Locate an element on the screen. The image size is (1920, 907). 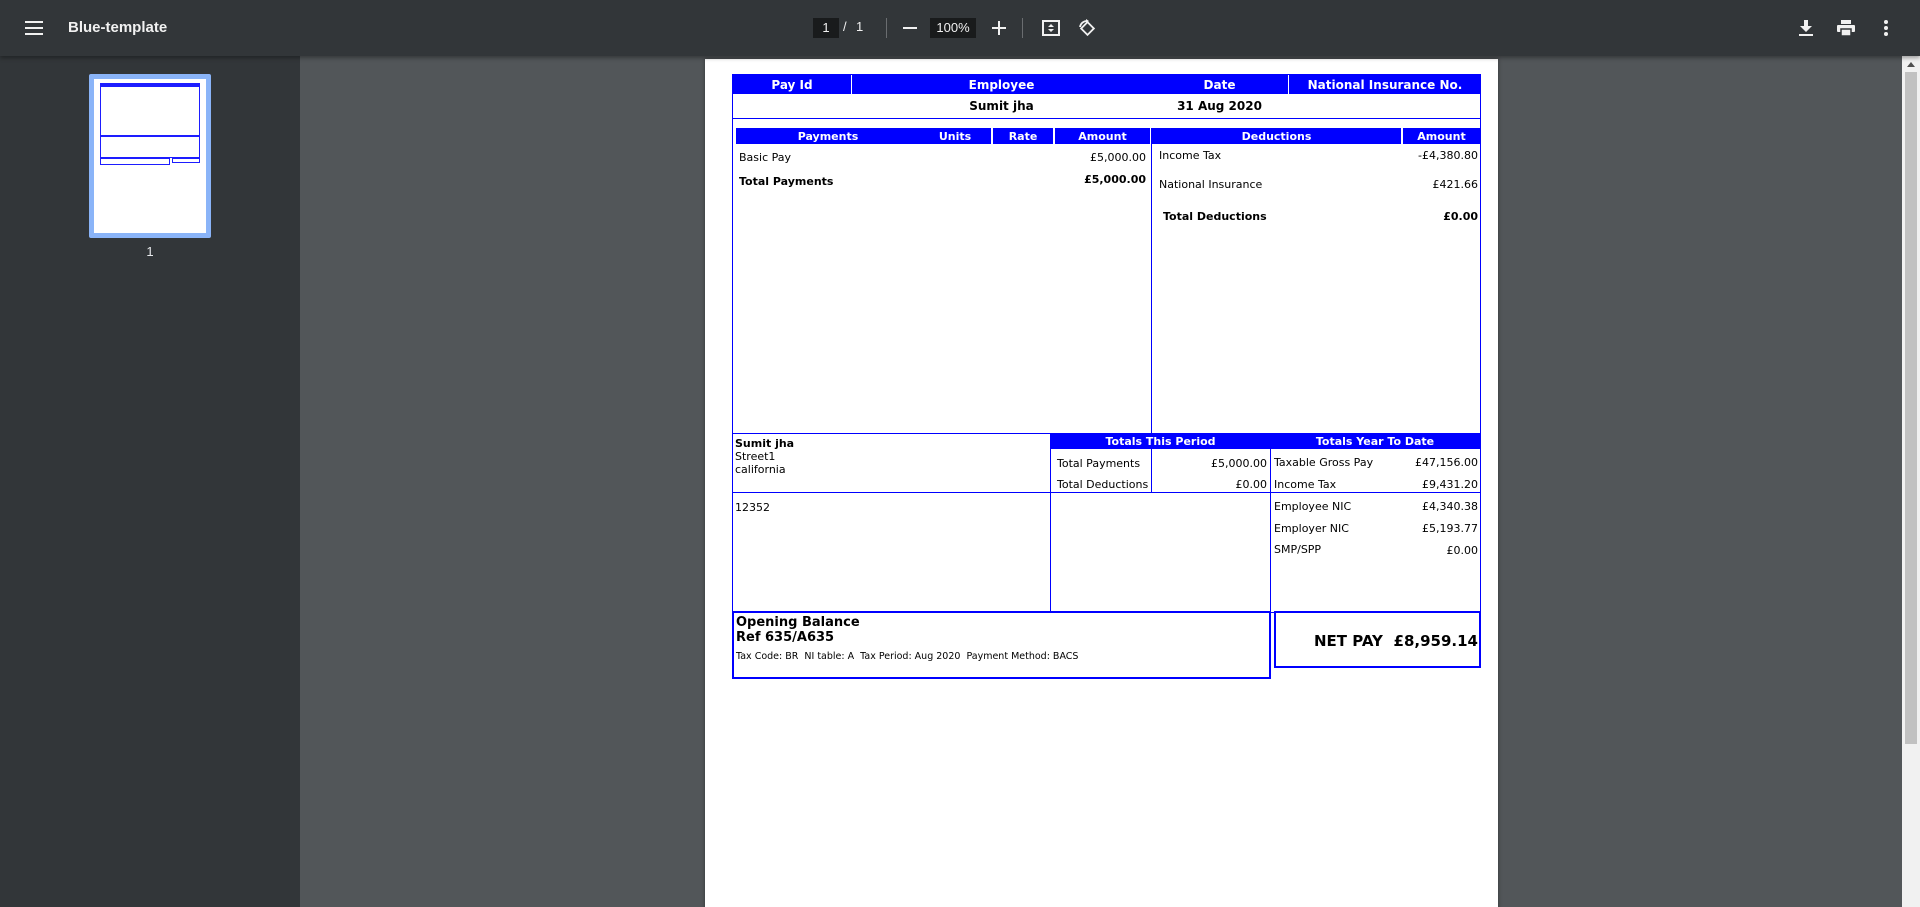
thumb-netpay is located at coordinates (186, 160).